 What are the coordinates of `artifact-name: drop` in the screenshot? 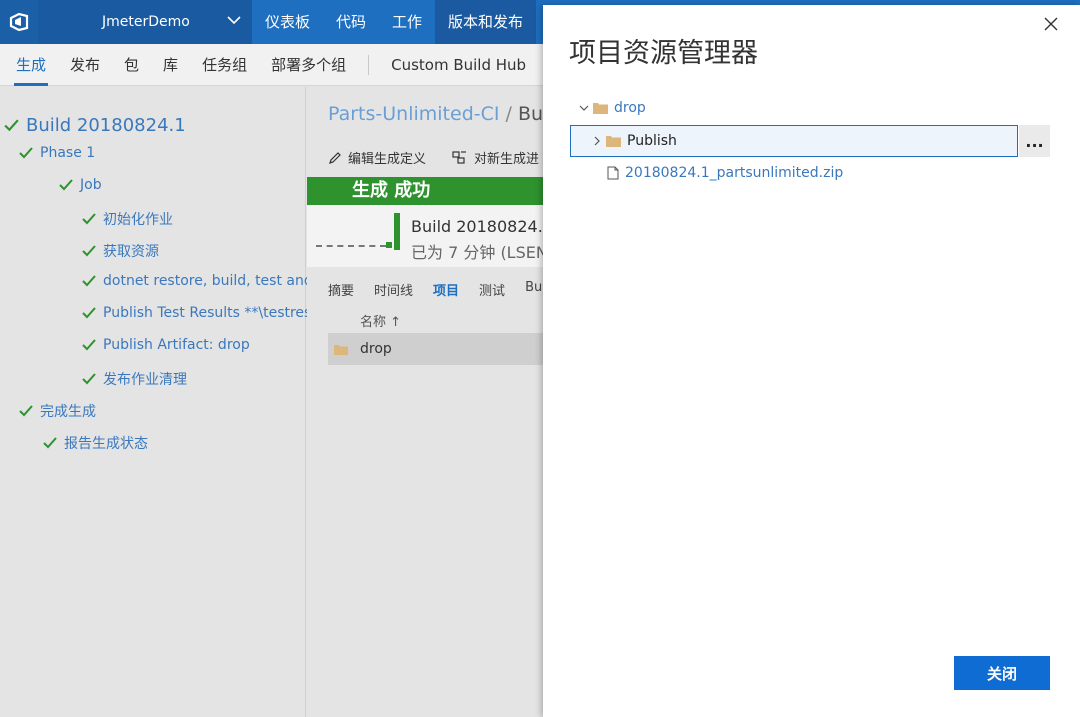 It's located at (376, 349).